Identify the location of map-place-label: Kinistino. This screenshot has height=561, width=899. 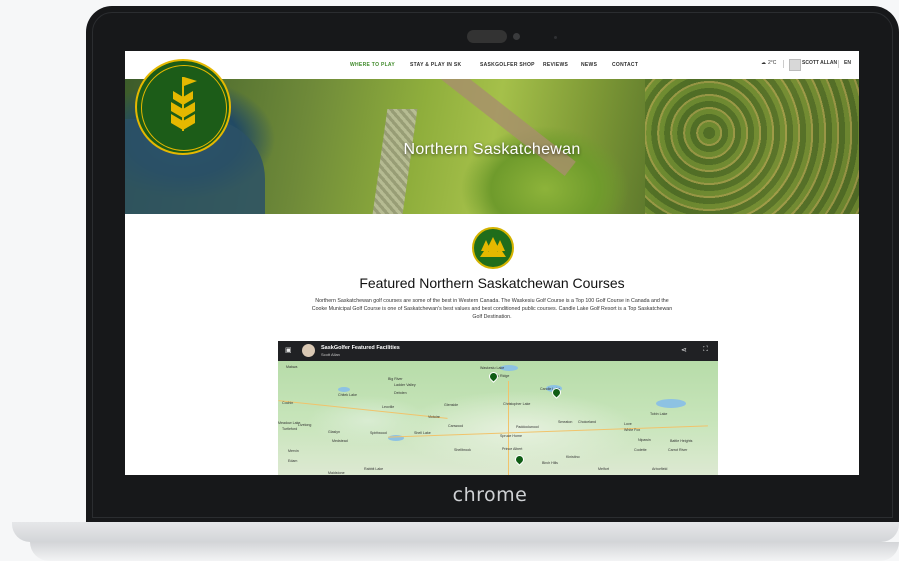
(573, 457).